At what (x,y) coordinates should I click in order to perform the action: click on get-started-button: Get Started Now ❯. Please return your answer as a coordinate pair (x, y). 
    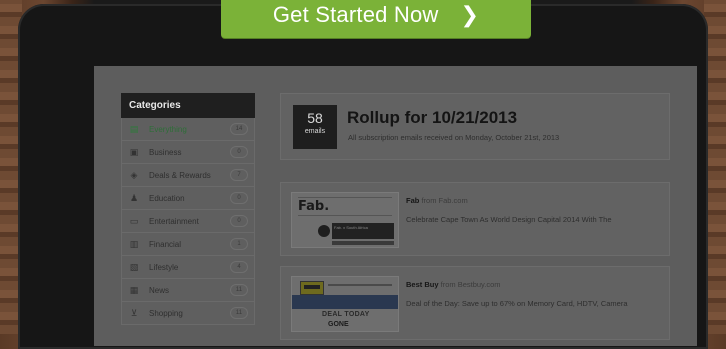
    Looking at the image, I should click on (376, 19).